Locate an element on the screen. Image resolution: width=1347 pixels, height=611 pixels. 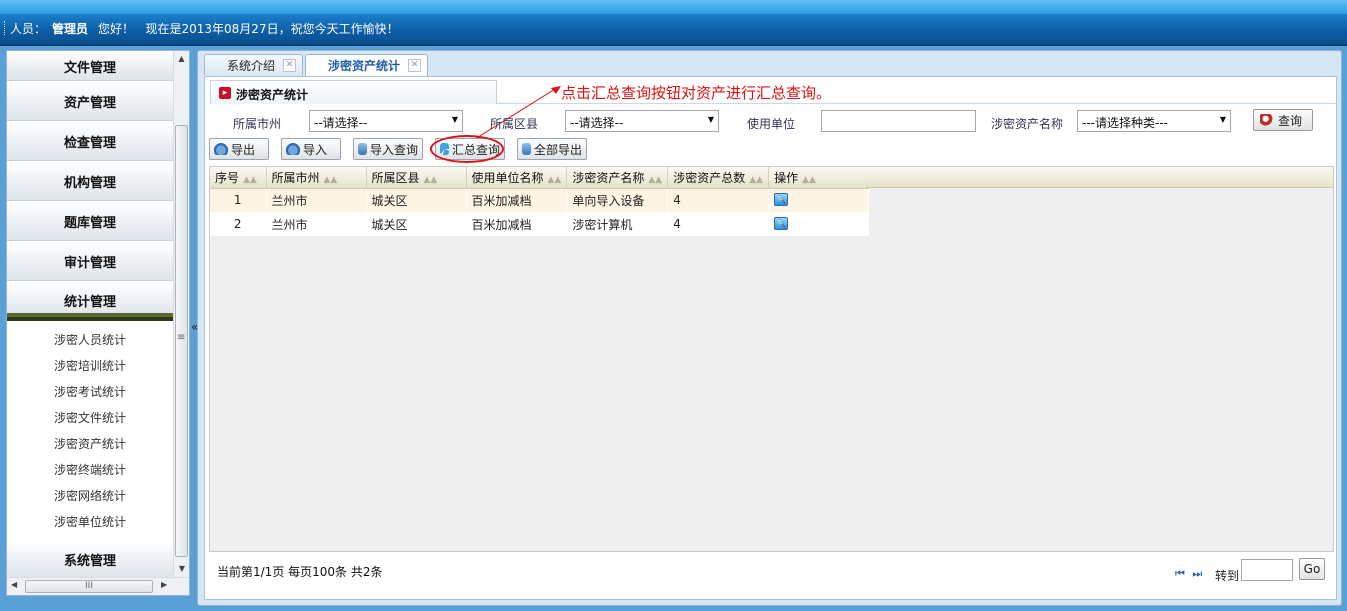
goto-page-input is located at coordinates (1267, 570).